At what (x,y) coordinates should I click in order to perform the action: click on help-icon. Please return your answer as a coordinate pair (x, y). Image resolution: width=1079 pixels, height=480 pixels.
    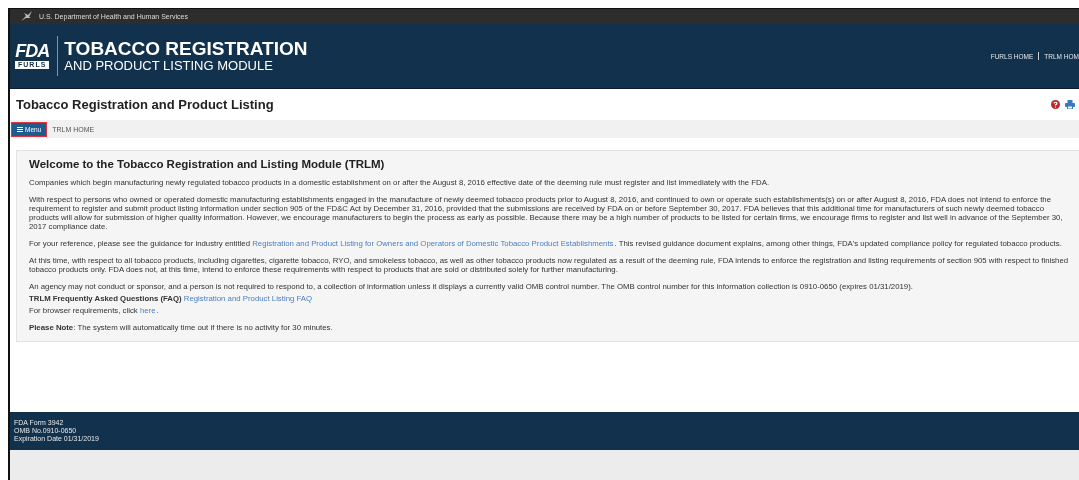
    Looking at the image, I should click on (1055, 104).